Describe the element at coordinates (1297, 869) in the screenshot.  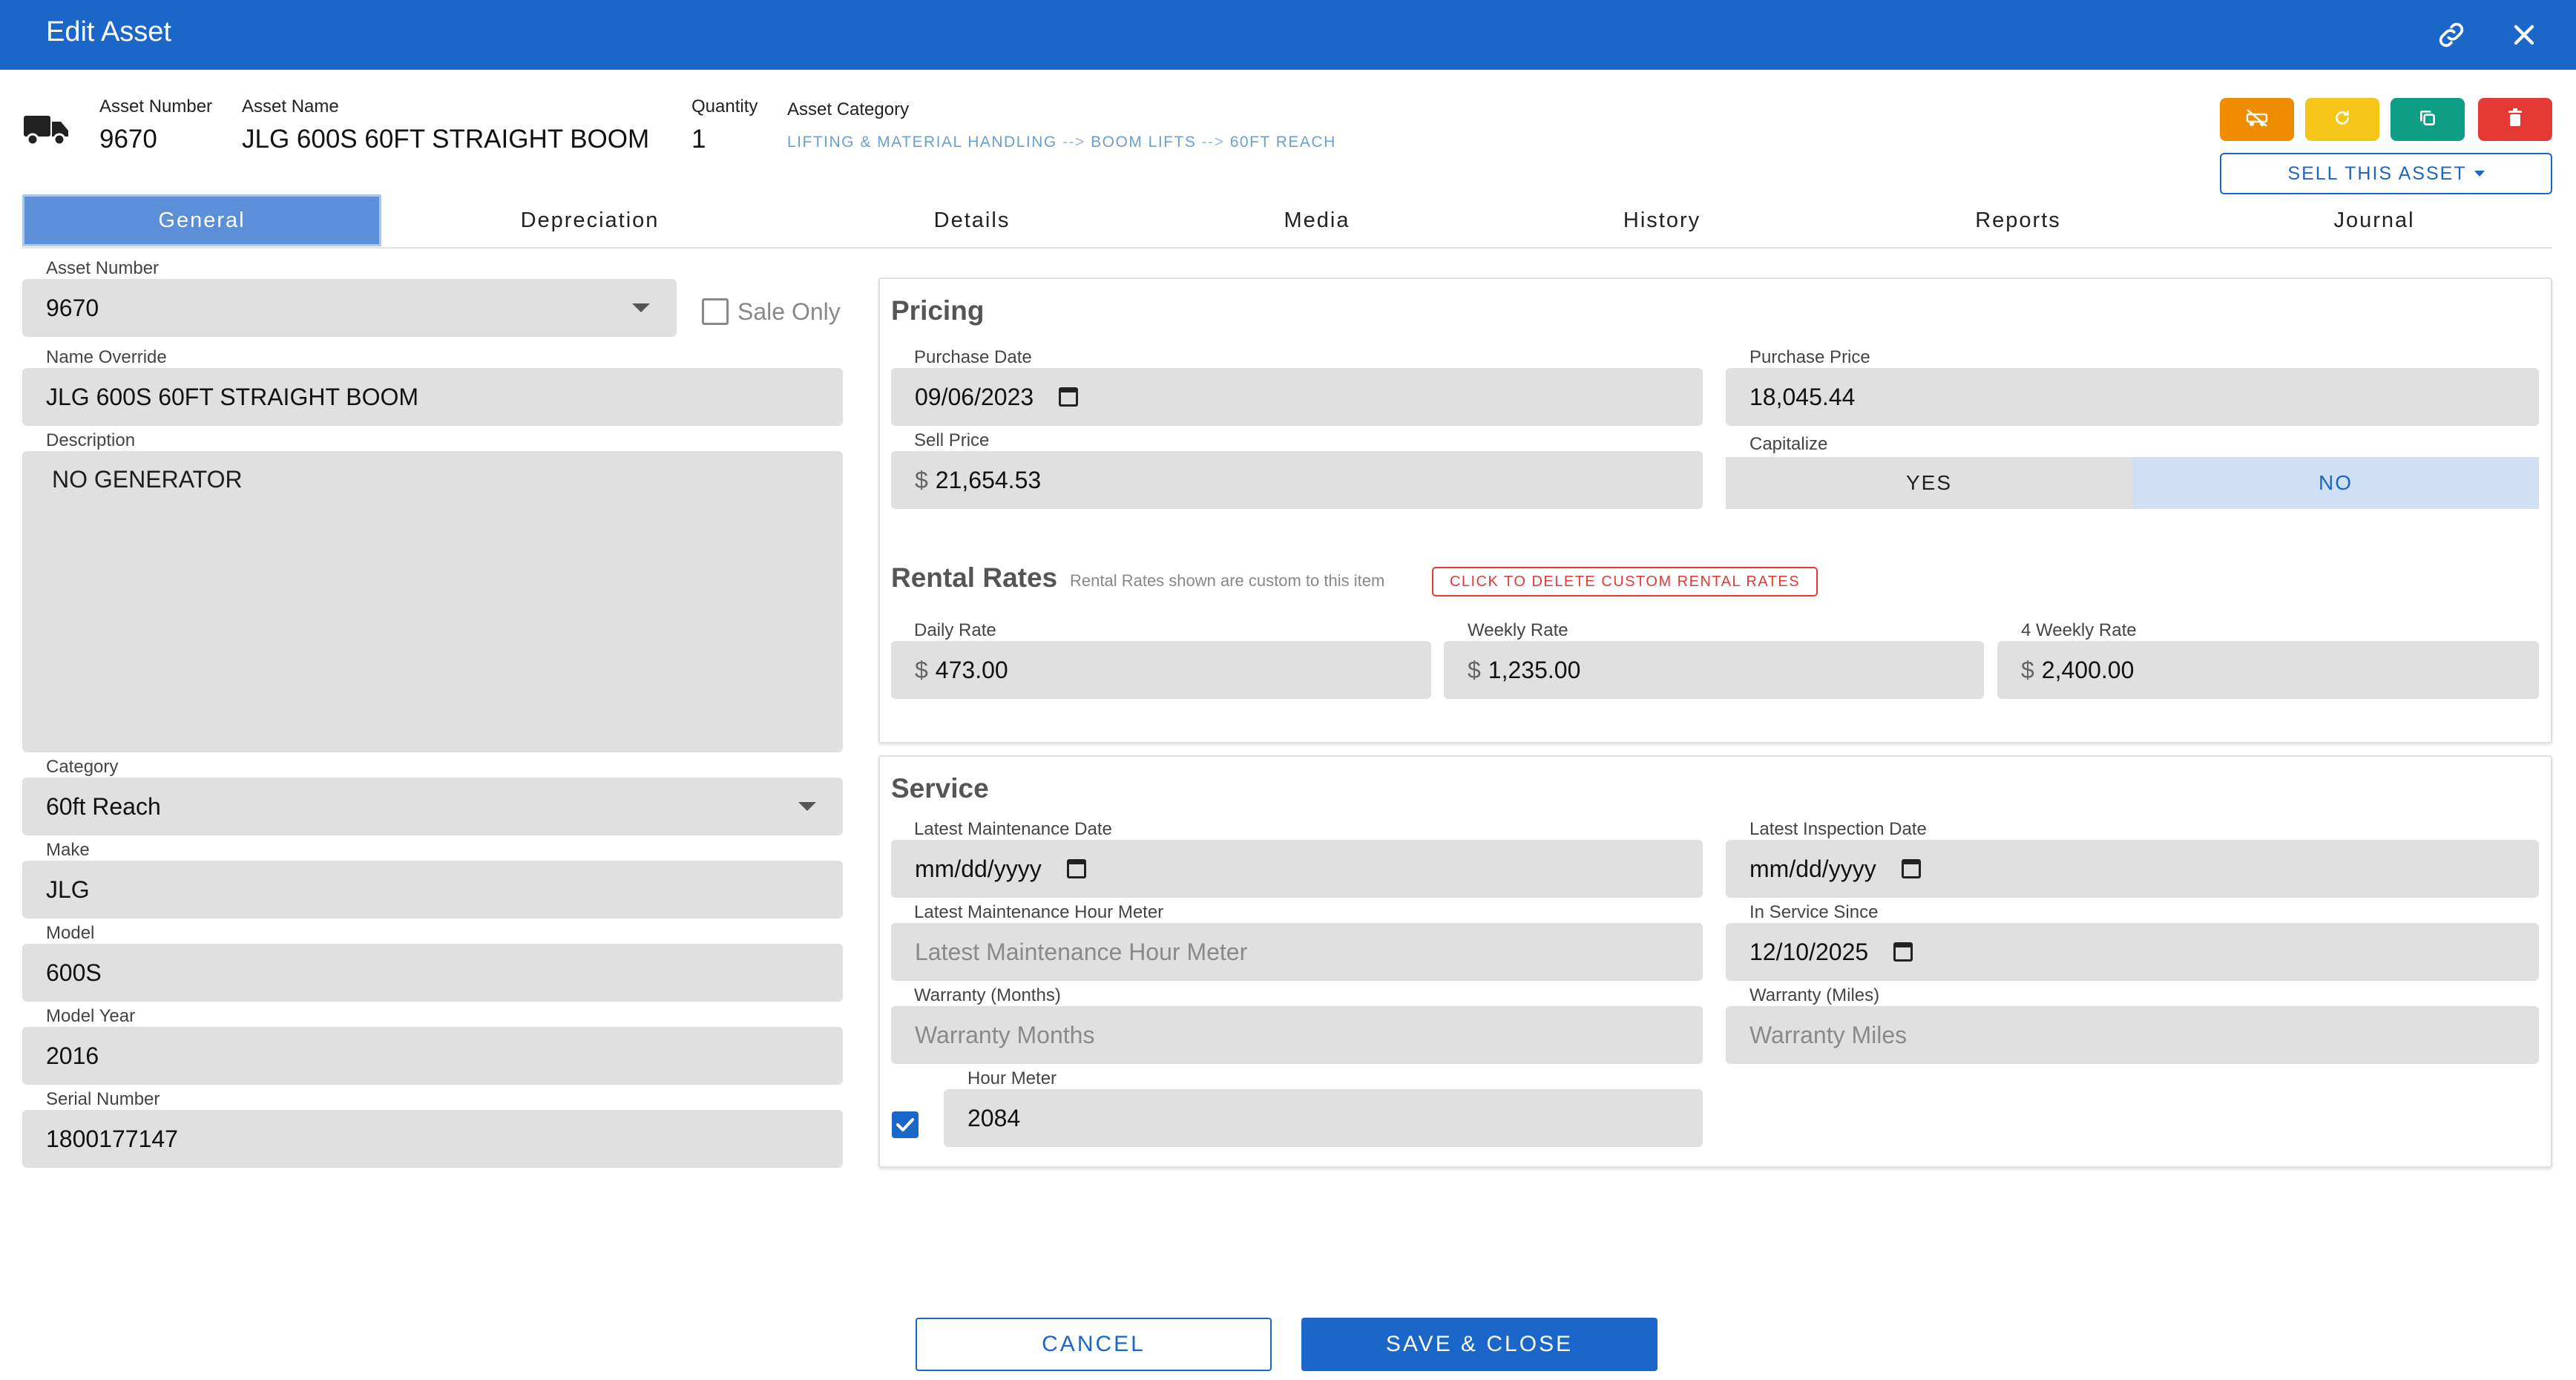
I see `maintenance-date-input: mm/dd/yyyy` at that location.